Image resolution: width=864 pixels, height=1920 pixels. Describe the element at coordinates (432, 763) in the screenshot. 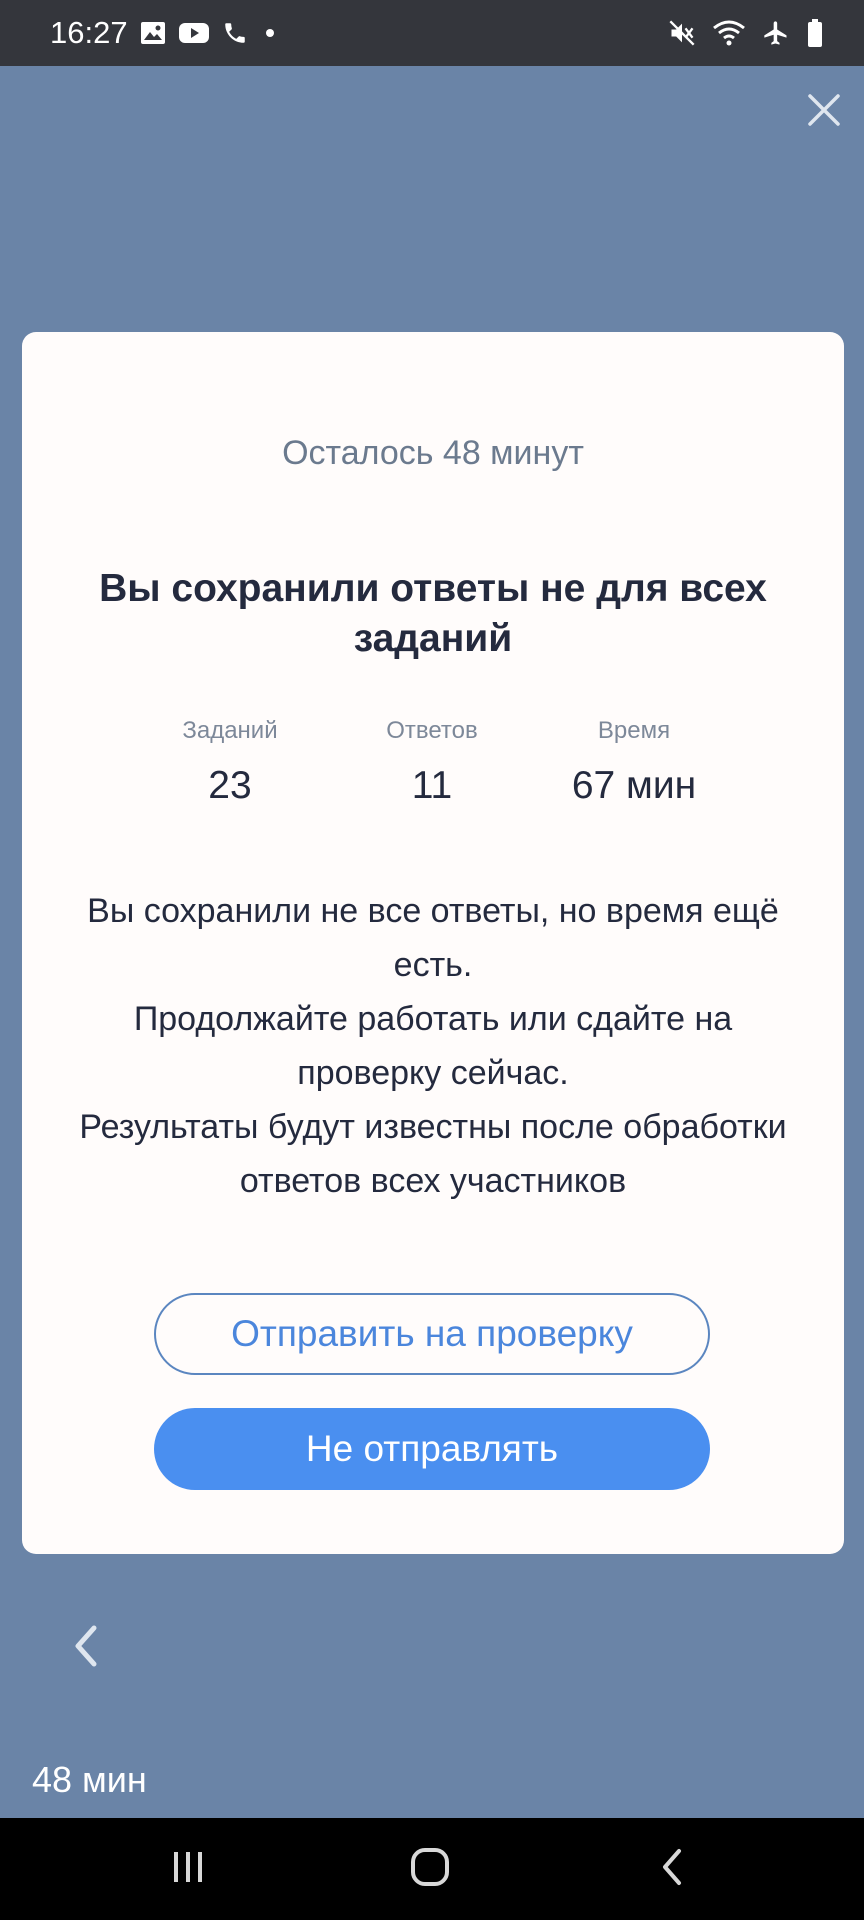

I see `stat-answers: Ответов 11` at that location.